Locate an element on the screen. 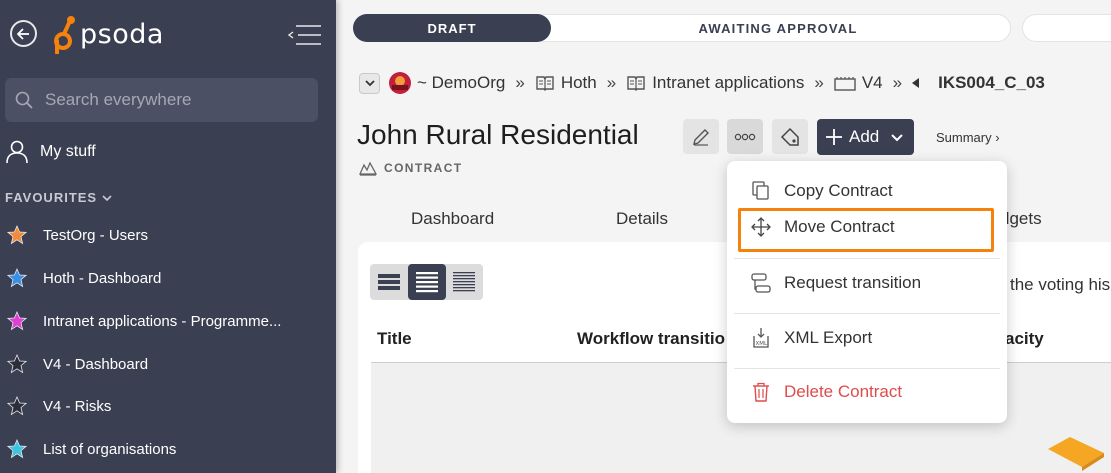 Image resolution: width=1111 pixels, height=473 pixels. arrow-left-icon is located at coordinates (23, 33).